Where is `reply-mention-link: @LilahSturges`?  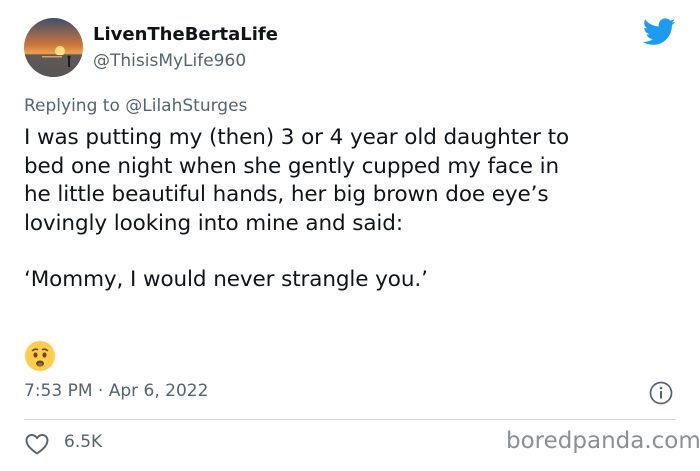
reply-mention-link: @LilahSturges is located at coordinates (186, 106).